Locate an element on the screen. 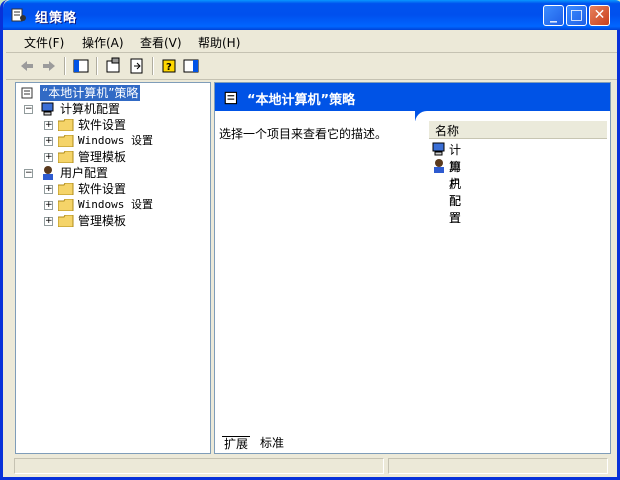 The height and width of the screenshot is (480, 620). status-bar is located at coordinates (311, 466).